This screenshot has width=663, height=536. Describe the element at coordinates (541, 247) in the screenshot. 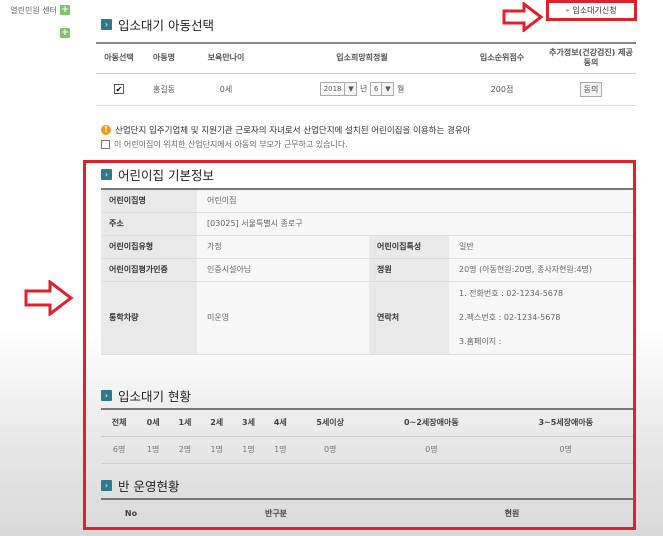

I see `value-feature: 일반` at that location.